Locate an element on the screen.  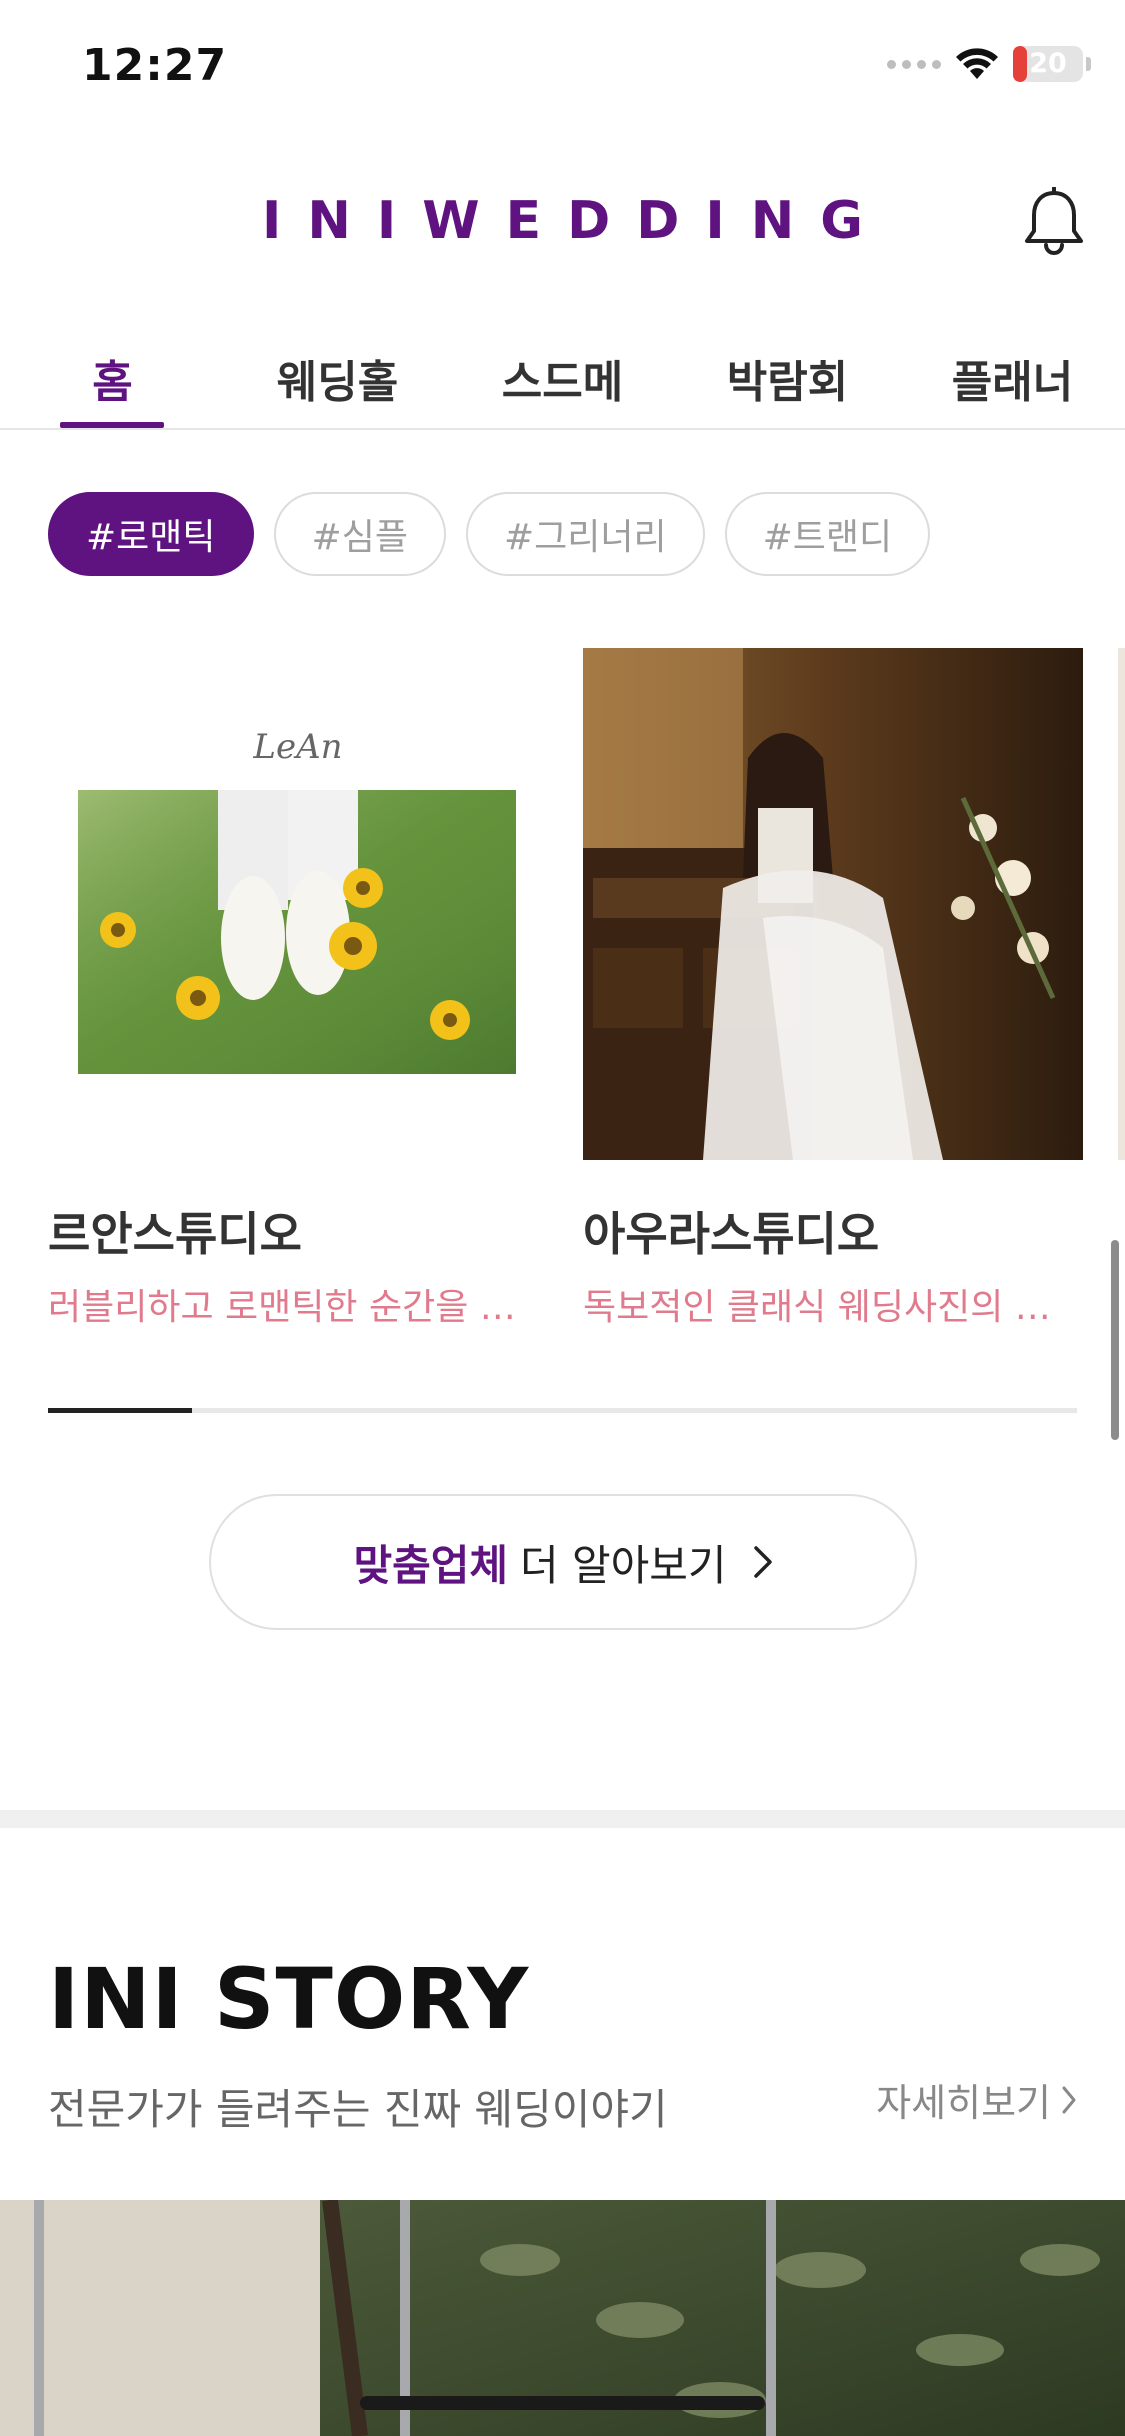
app-header: INIWEDDING is located at coordinates (562, 225).